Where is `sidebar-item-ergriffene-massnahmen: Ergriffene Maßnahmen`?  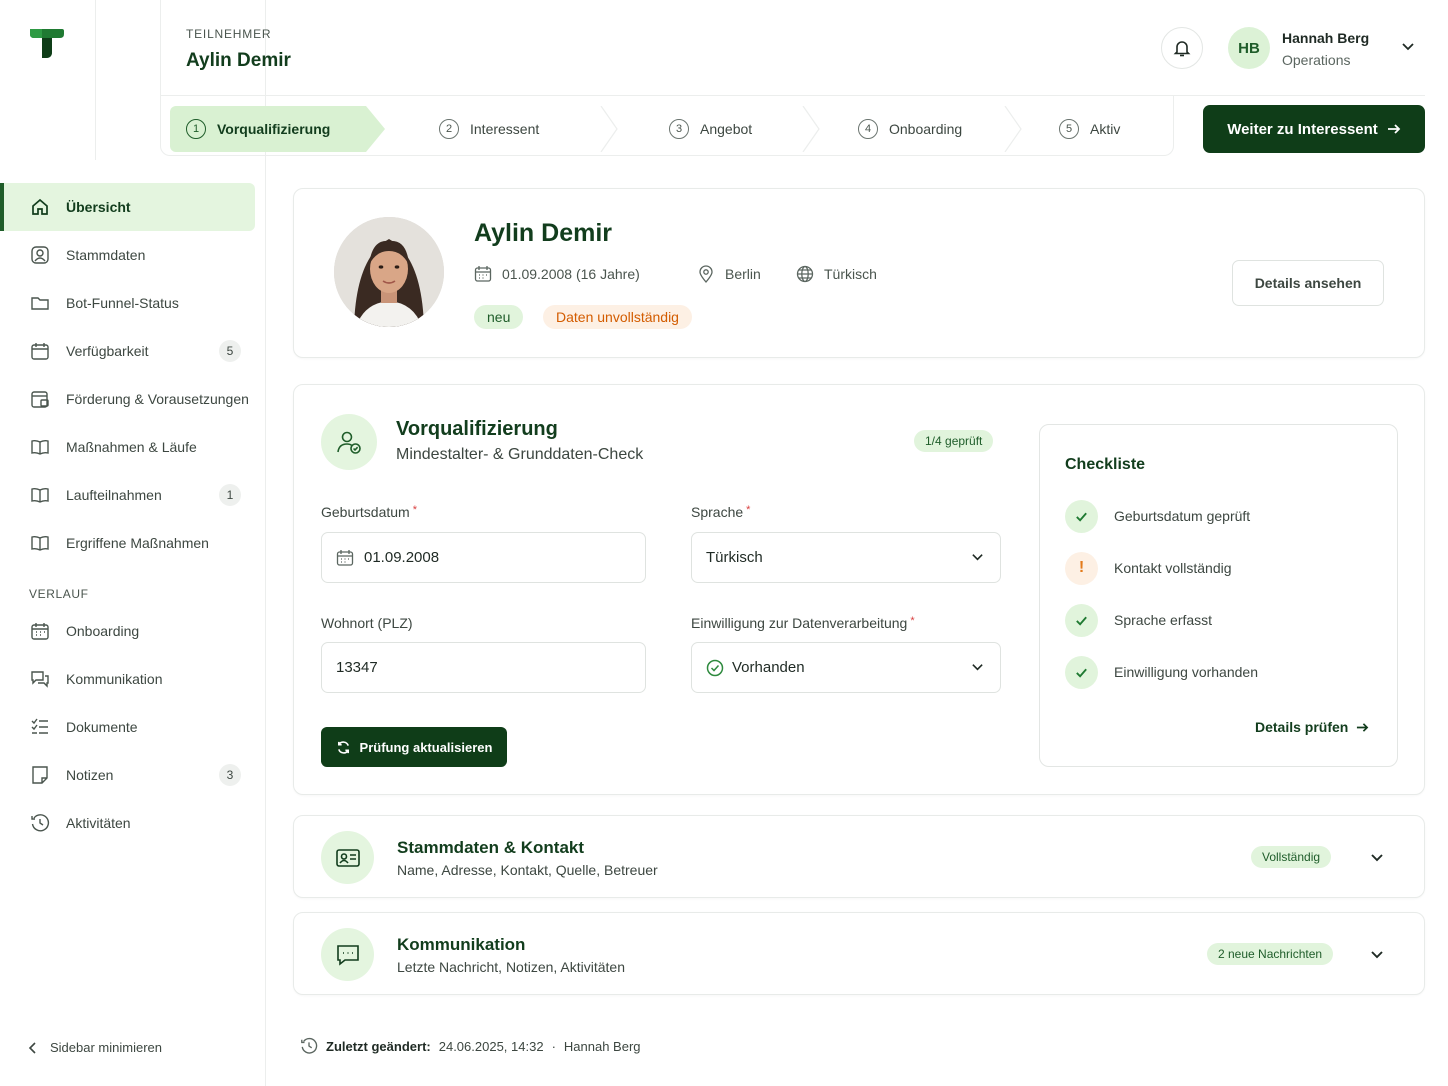 sidebar-item-ergriffene-massnahmen: Ergriffene Maßnahmen is located at coordinates (133, 543).